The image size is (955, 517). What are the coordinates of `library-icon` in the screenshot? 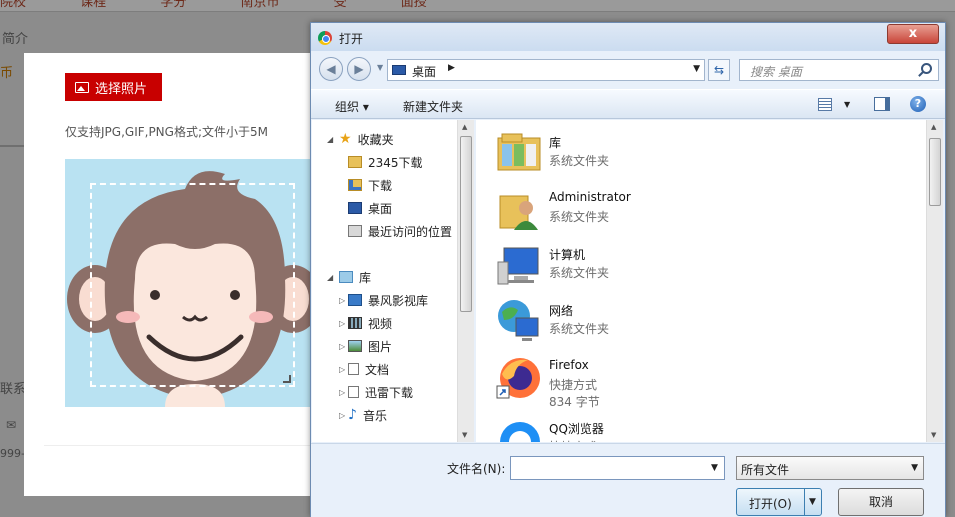 It's located at (346, 277).